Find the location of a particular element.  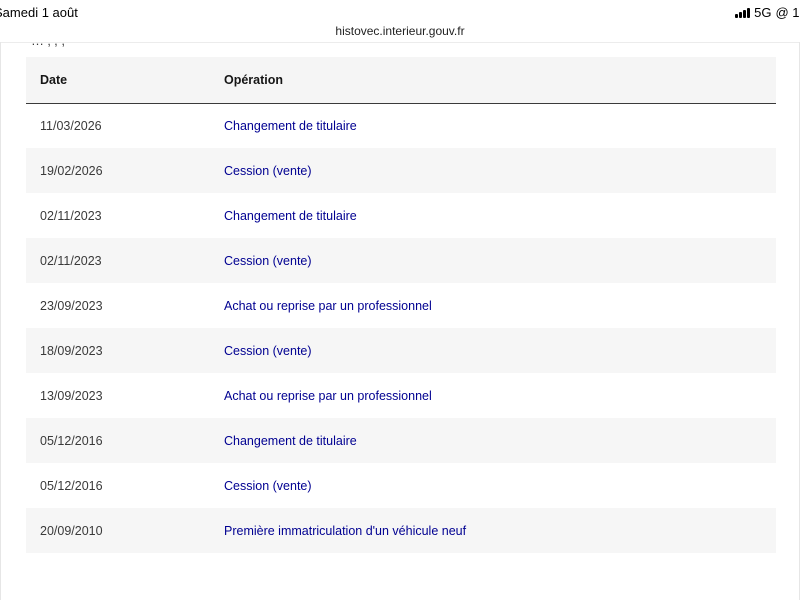

table-row: 05/12/2016 Changement de titulaire is located at coordinates (401, 440).